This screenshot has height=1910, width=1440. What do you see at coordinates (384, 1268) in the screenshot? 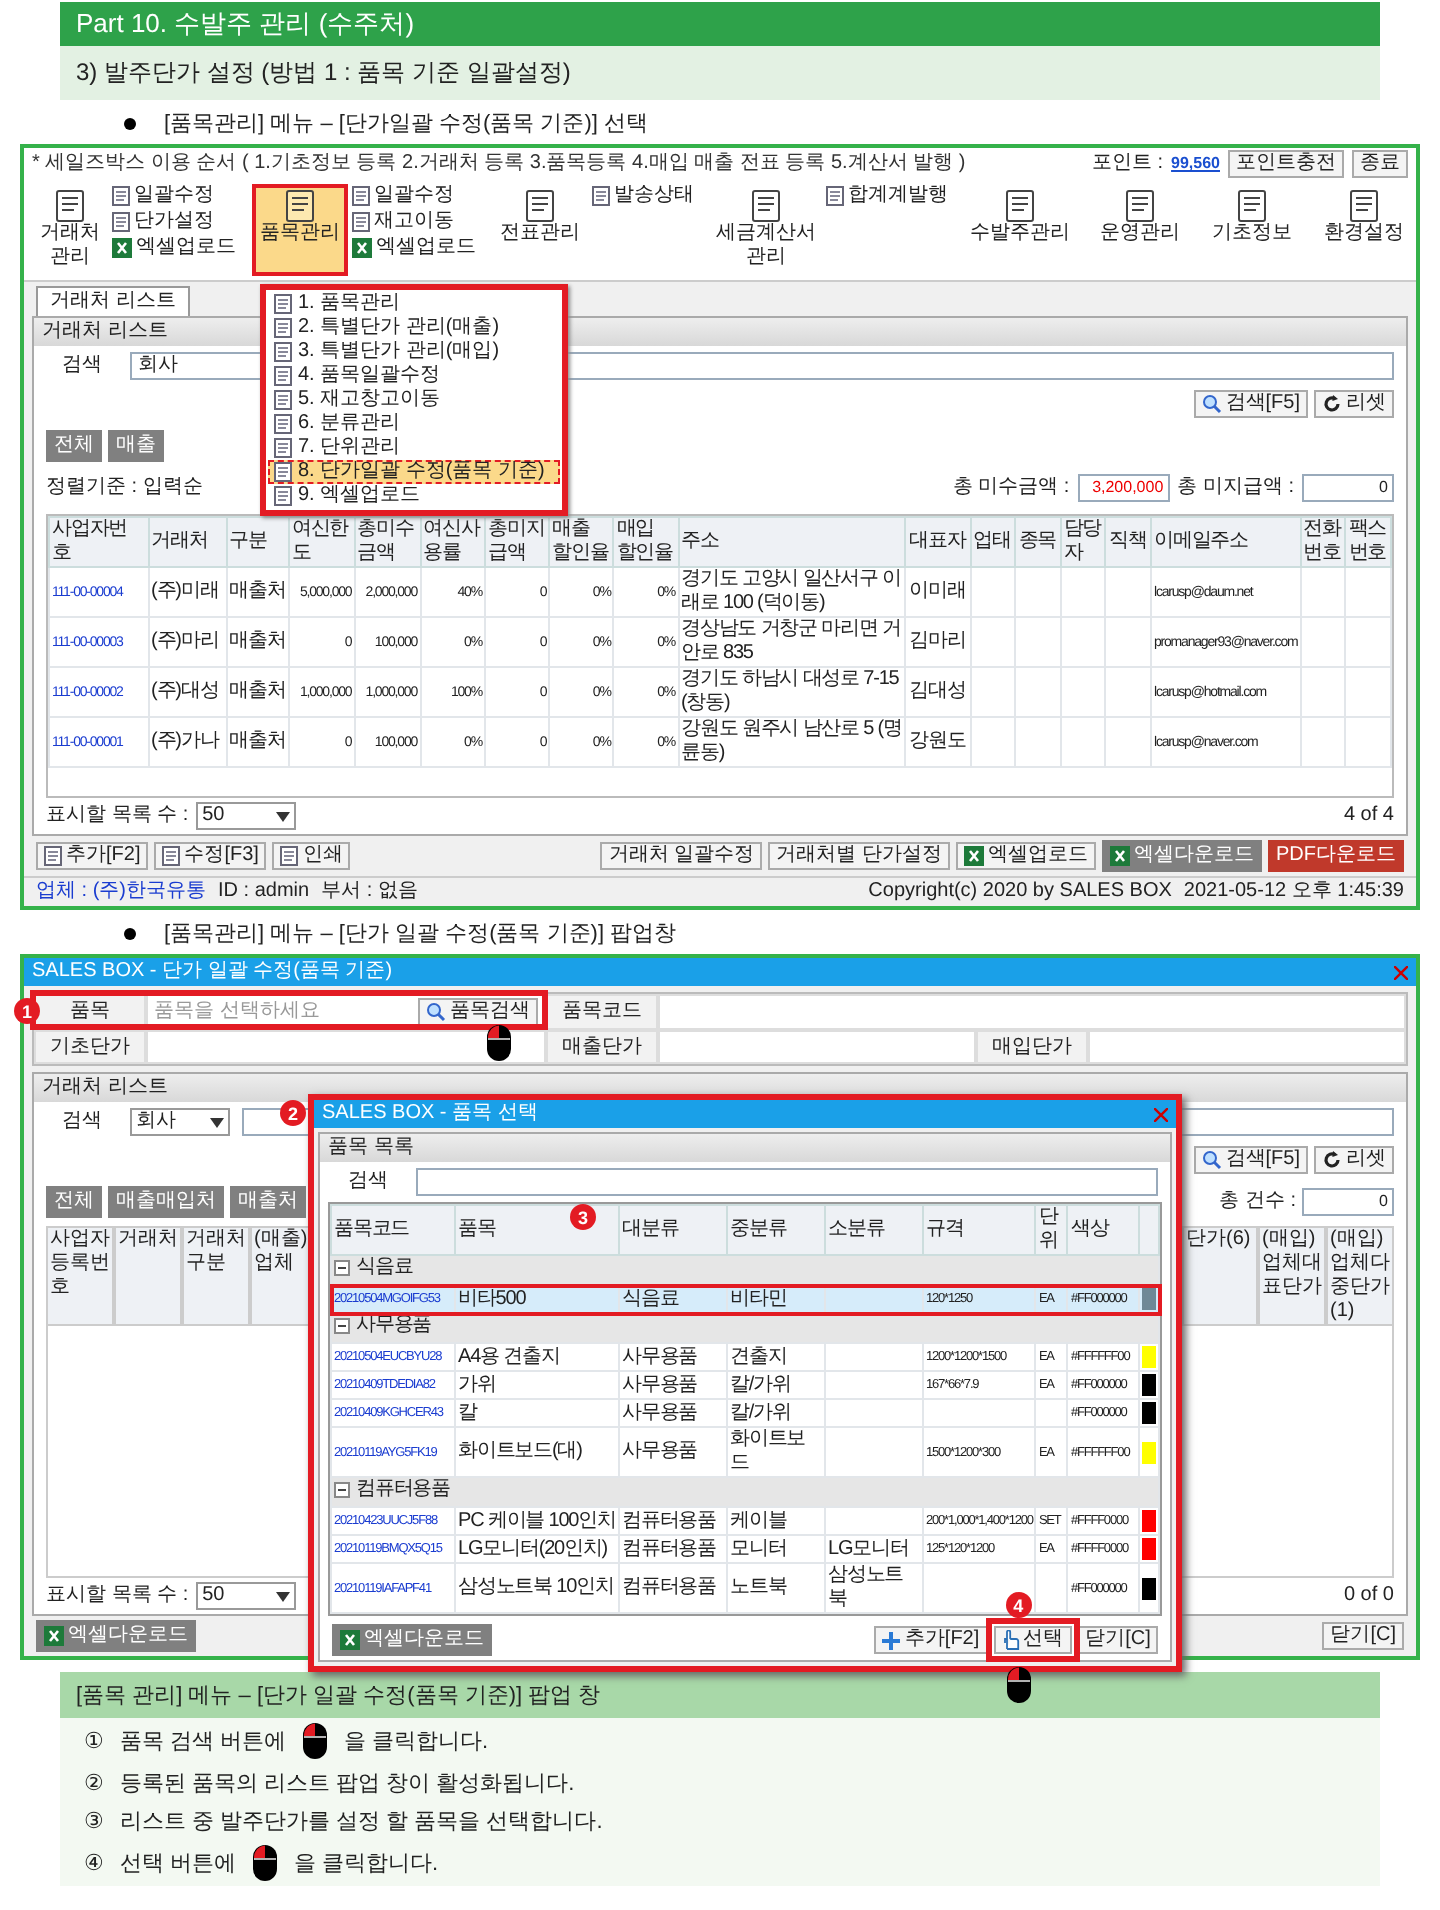
I see `group-label: 식음료` at bounding box center [384, 1268].